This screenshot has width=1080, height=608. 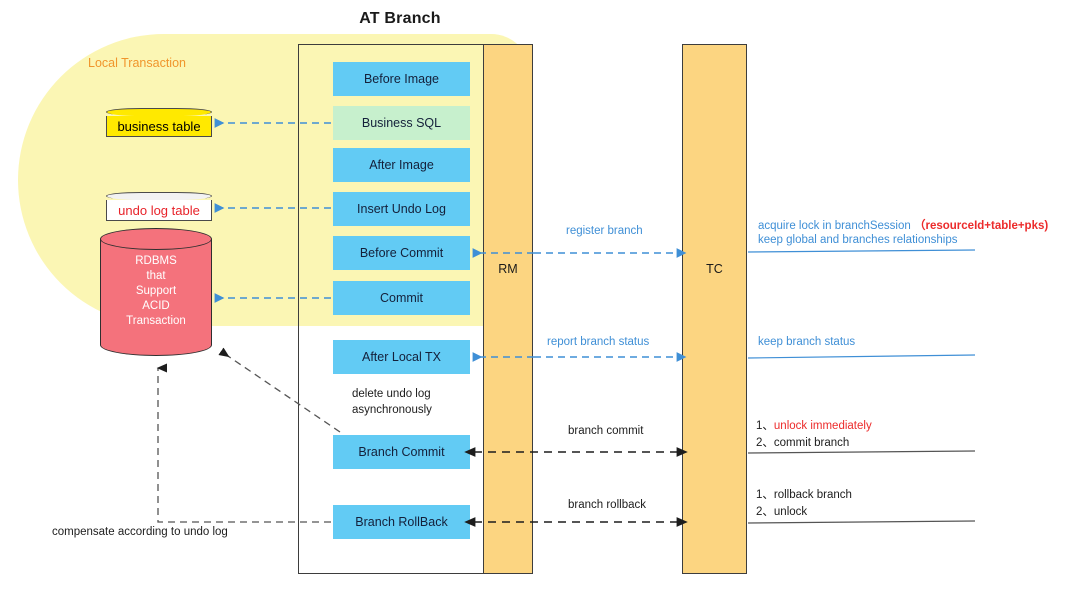 What do you see at coordinates (861, 522) in the screenshot?
I see `tc-underline-rollback` at bounding box center [861, 522].